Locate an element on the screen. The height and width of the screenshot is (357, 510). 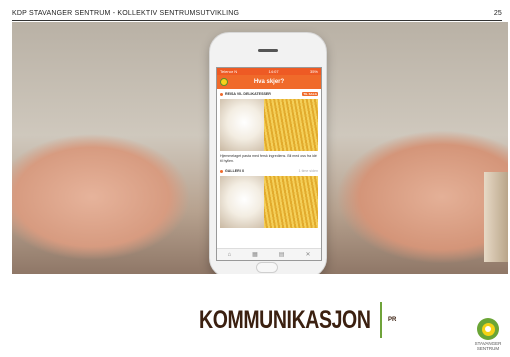
timestamp: 1 time siden is located at coordinates (308, 171).